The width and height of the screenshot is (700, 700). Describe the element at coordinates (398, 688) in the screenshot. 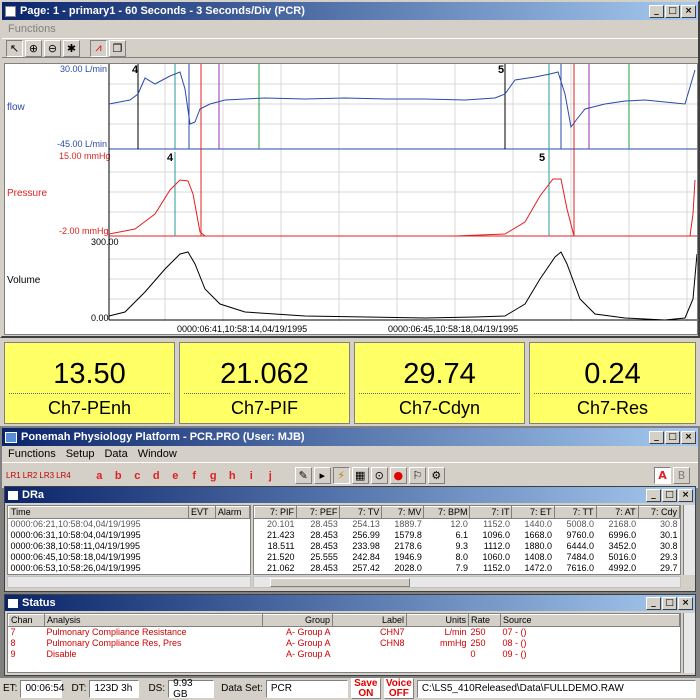

I see `voice-toggle: Voice OFF` at that location.